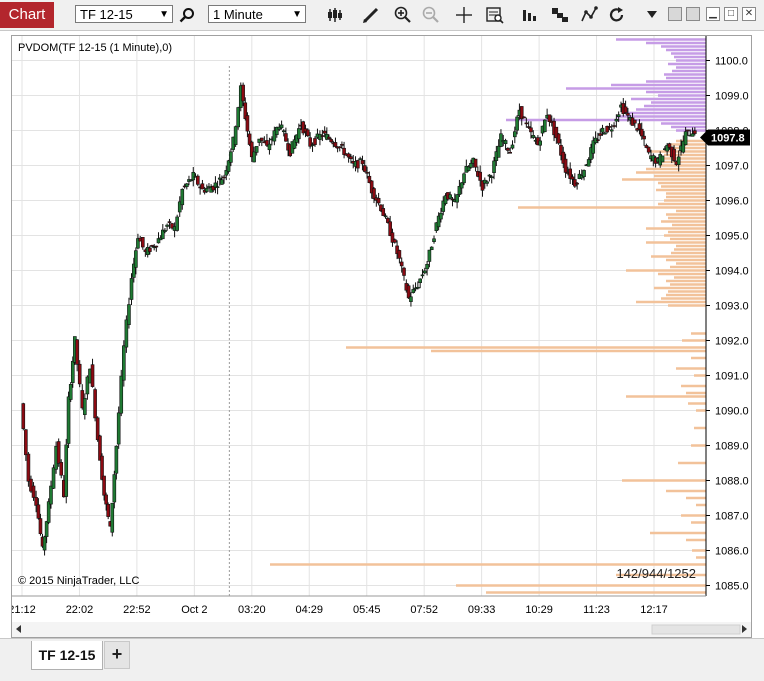  What do you see at coordinates (371, 15) in the screenshot?
I see `draw-pencil-icon` at bounding box center [371, 15].